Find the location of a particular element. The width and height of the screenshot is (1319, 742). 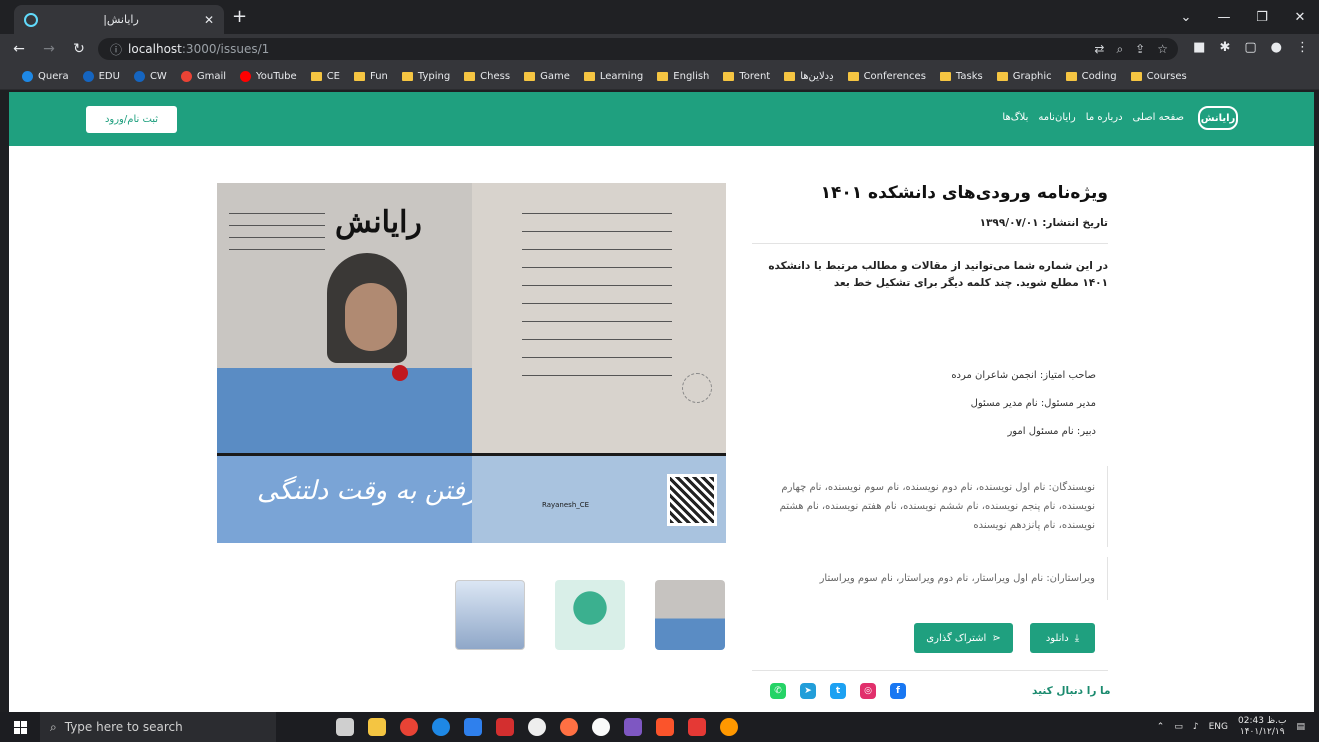

back-icon: ← is located at coordinates (19, 49).